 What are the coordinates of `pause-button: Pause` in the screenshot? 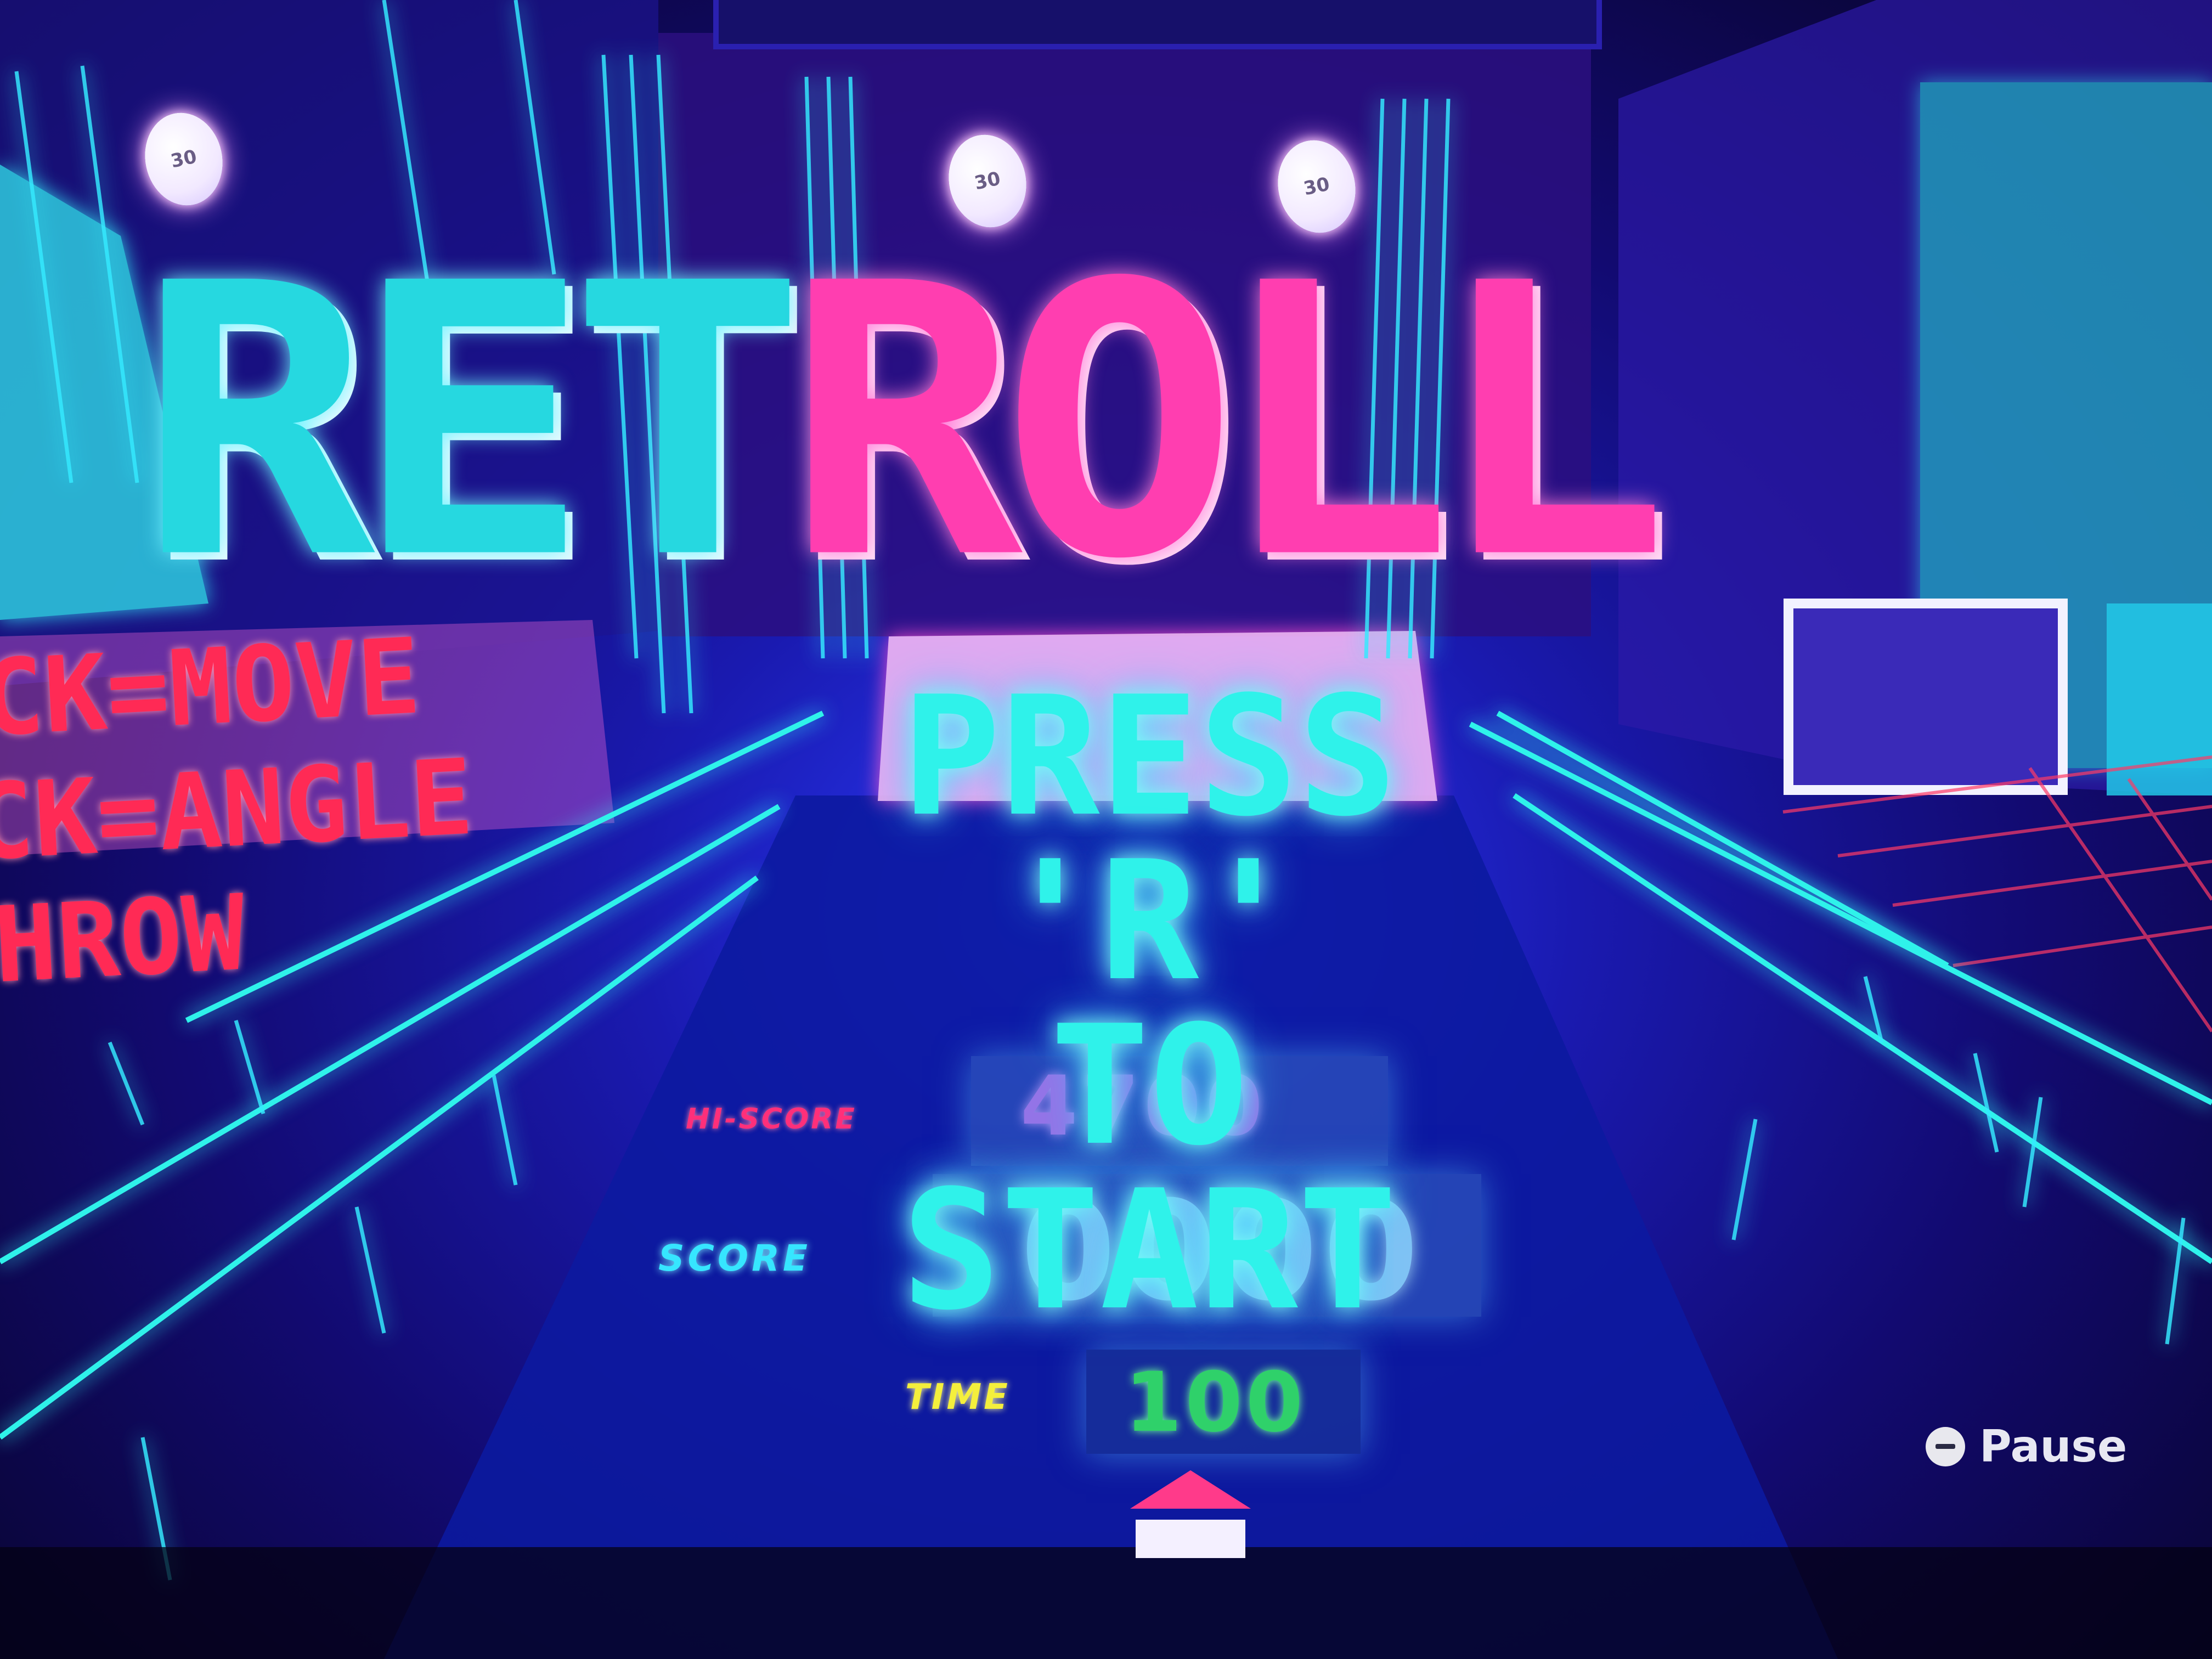 It's located at (2026, 1446).